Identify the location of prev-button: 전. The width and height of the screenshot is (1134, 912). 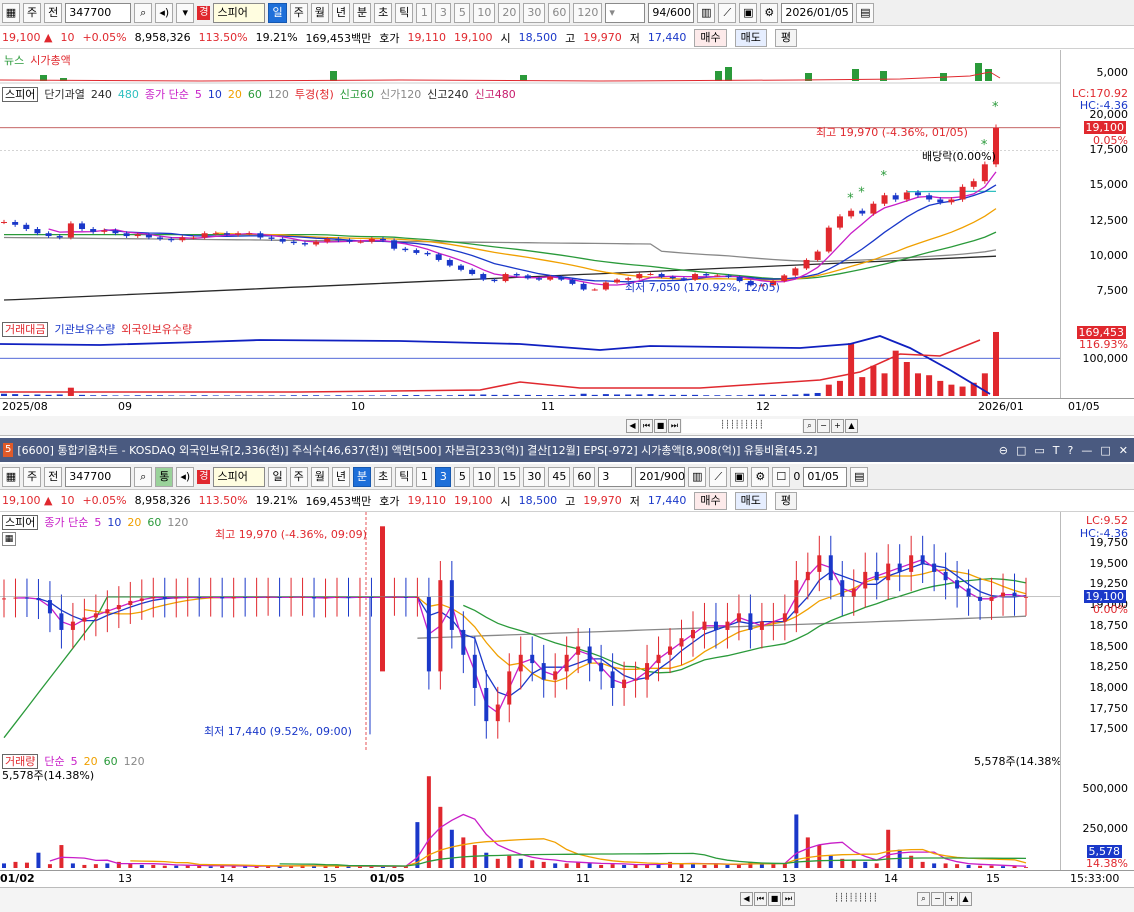
(53, 476).